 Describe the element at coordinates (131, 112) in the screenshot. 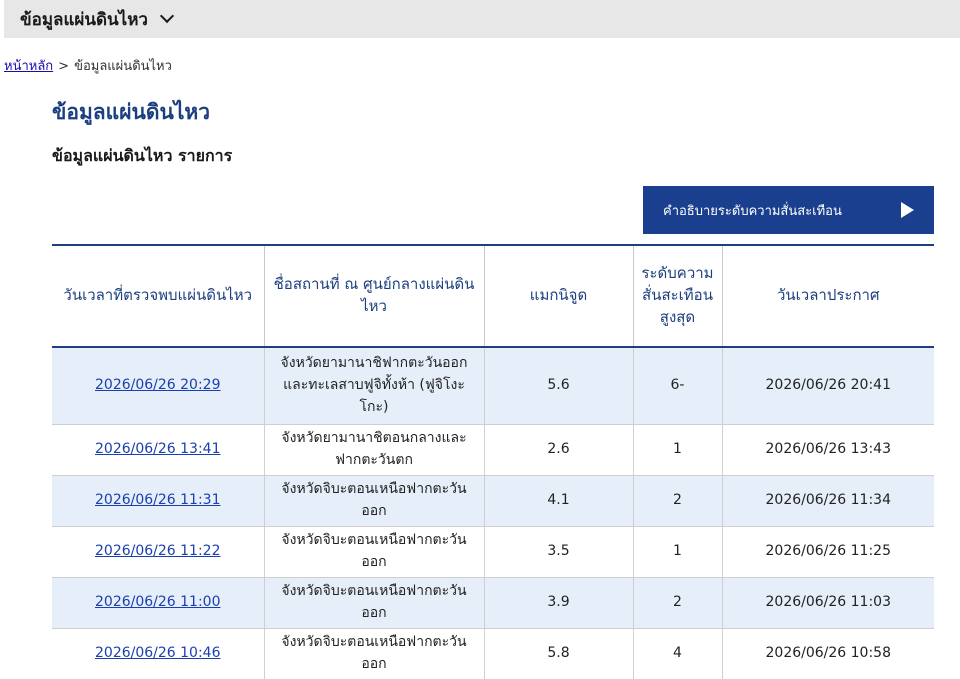

I see `page-title: ข้อมูลแผ่นดินไหว` at that location.